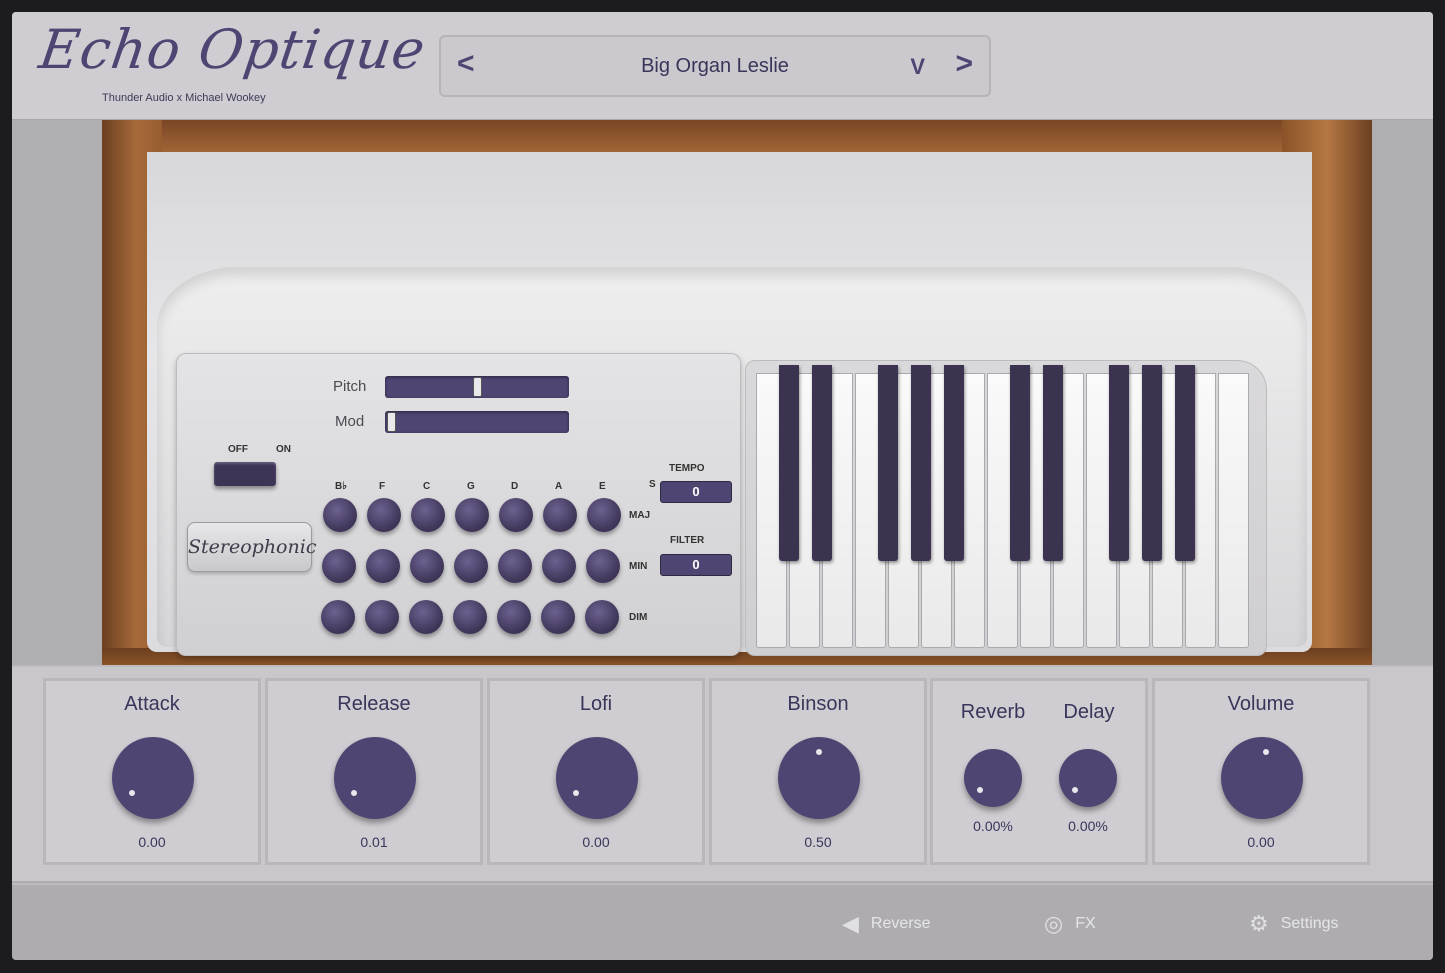 This screenshot has width=1445, height=973. Describe the element at coordinates (652, 484) in the screenshot. I see `tempo-unit-label: S` at that location.